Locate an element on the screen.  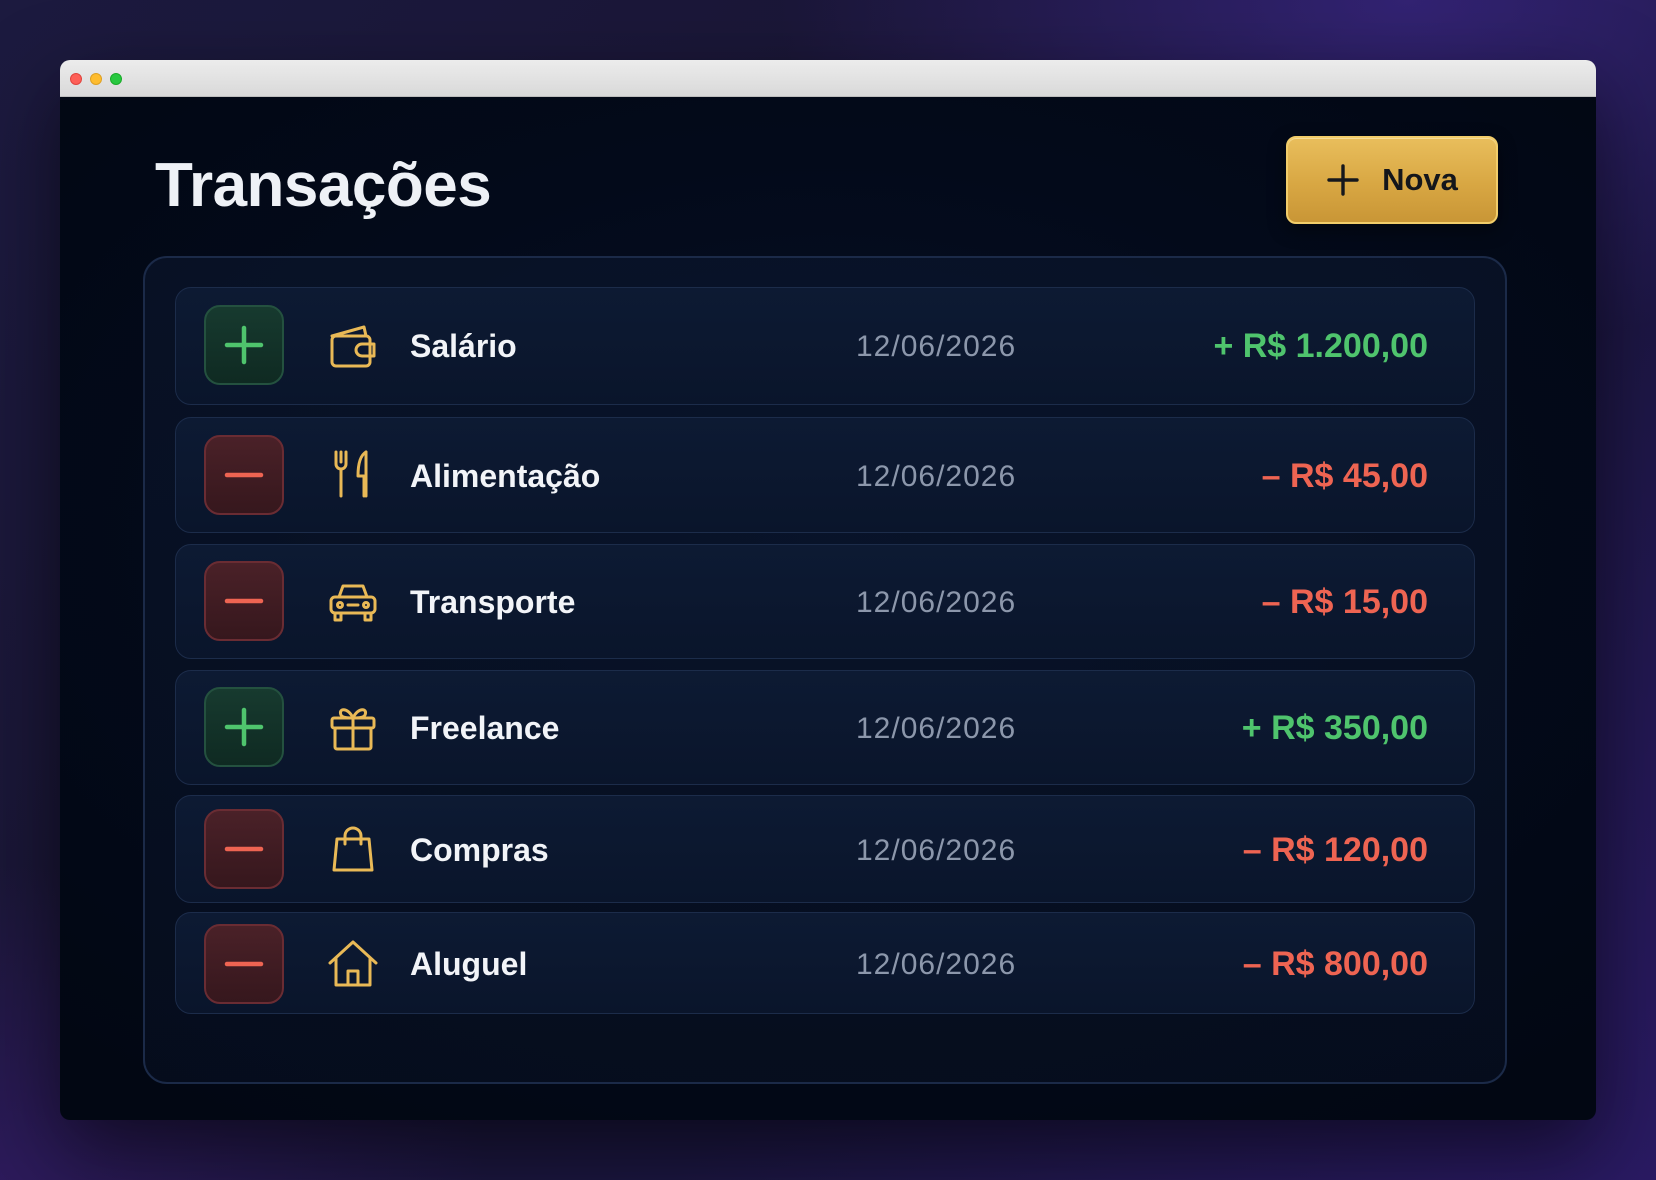
transaction-row: Aluguel 12/06/2026 – R$ 800,00 is located at coordinates (825, 963).